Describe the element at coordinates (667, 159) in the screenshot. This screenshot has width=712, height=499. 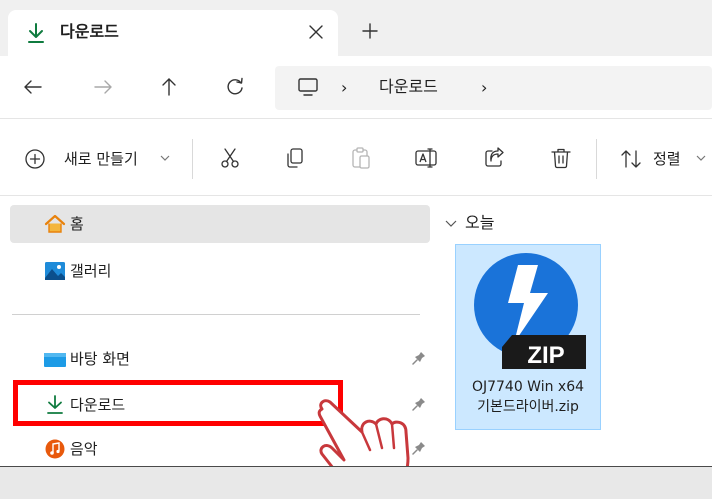
I see `sort-button-label: 정렬` at that location.